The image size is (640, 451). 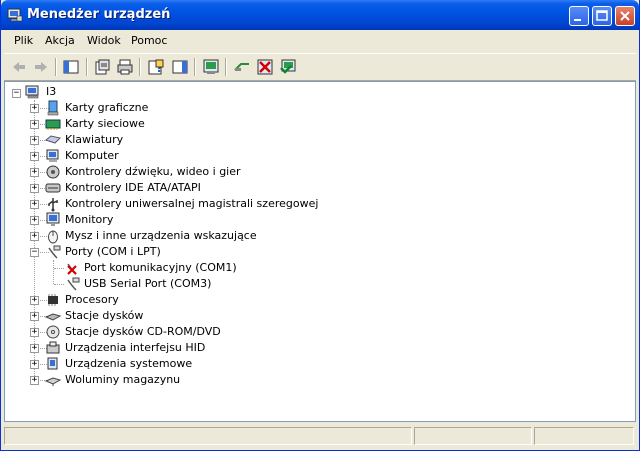 I want to click on show-hide-tree-icon, so click(x=71, y=67).